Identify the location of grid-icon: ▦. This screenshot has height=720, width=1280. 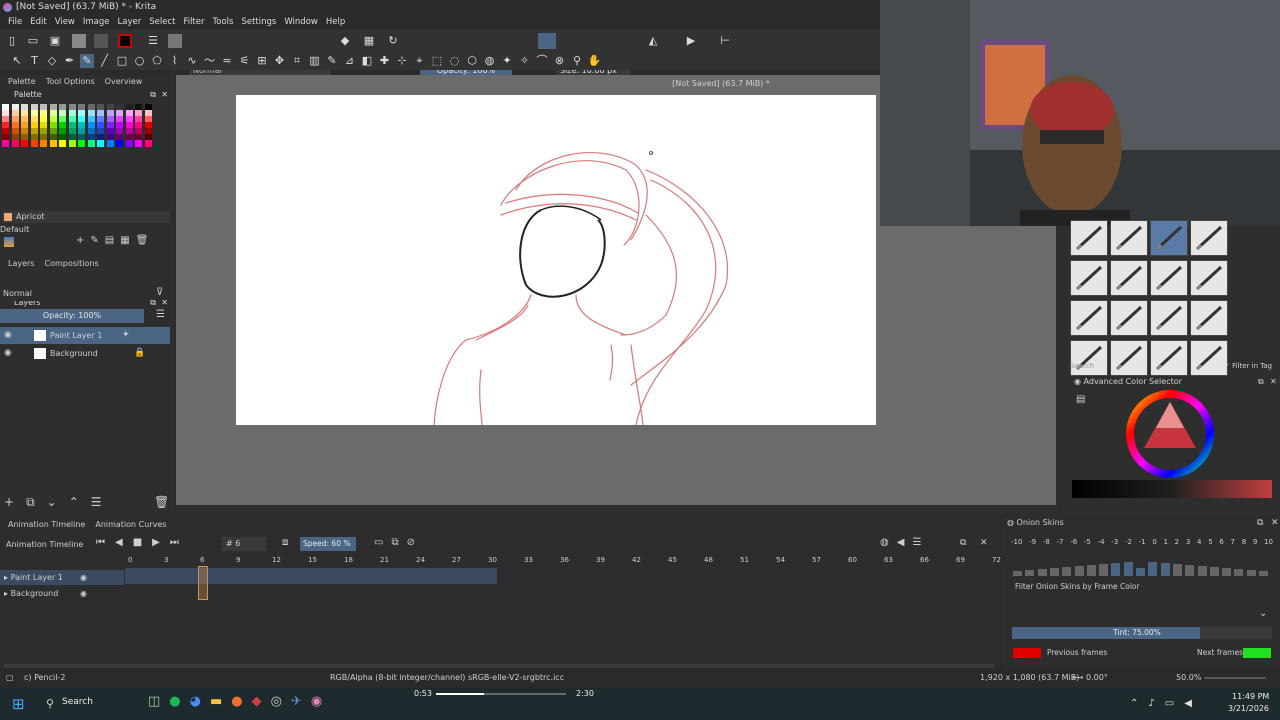
(124, 240).